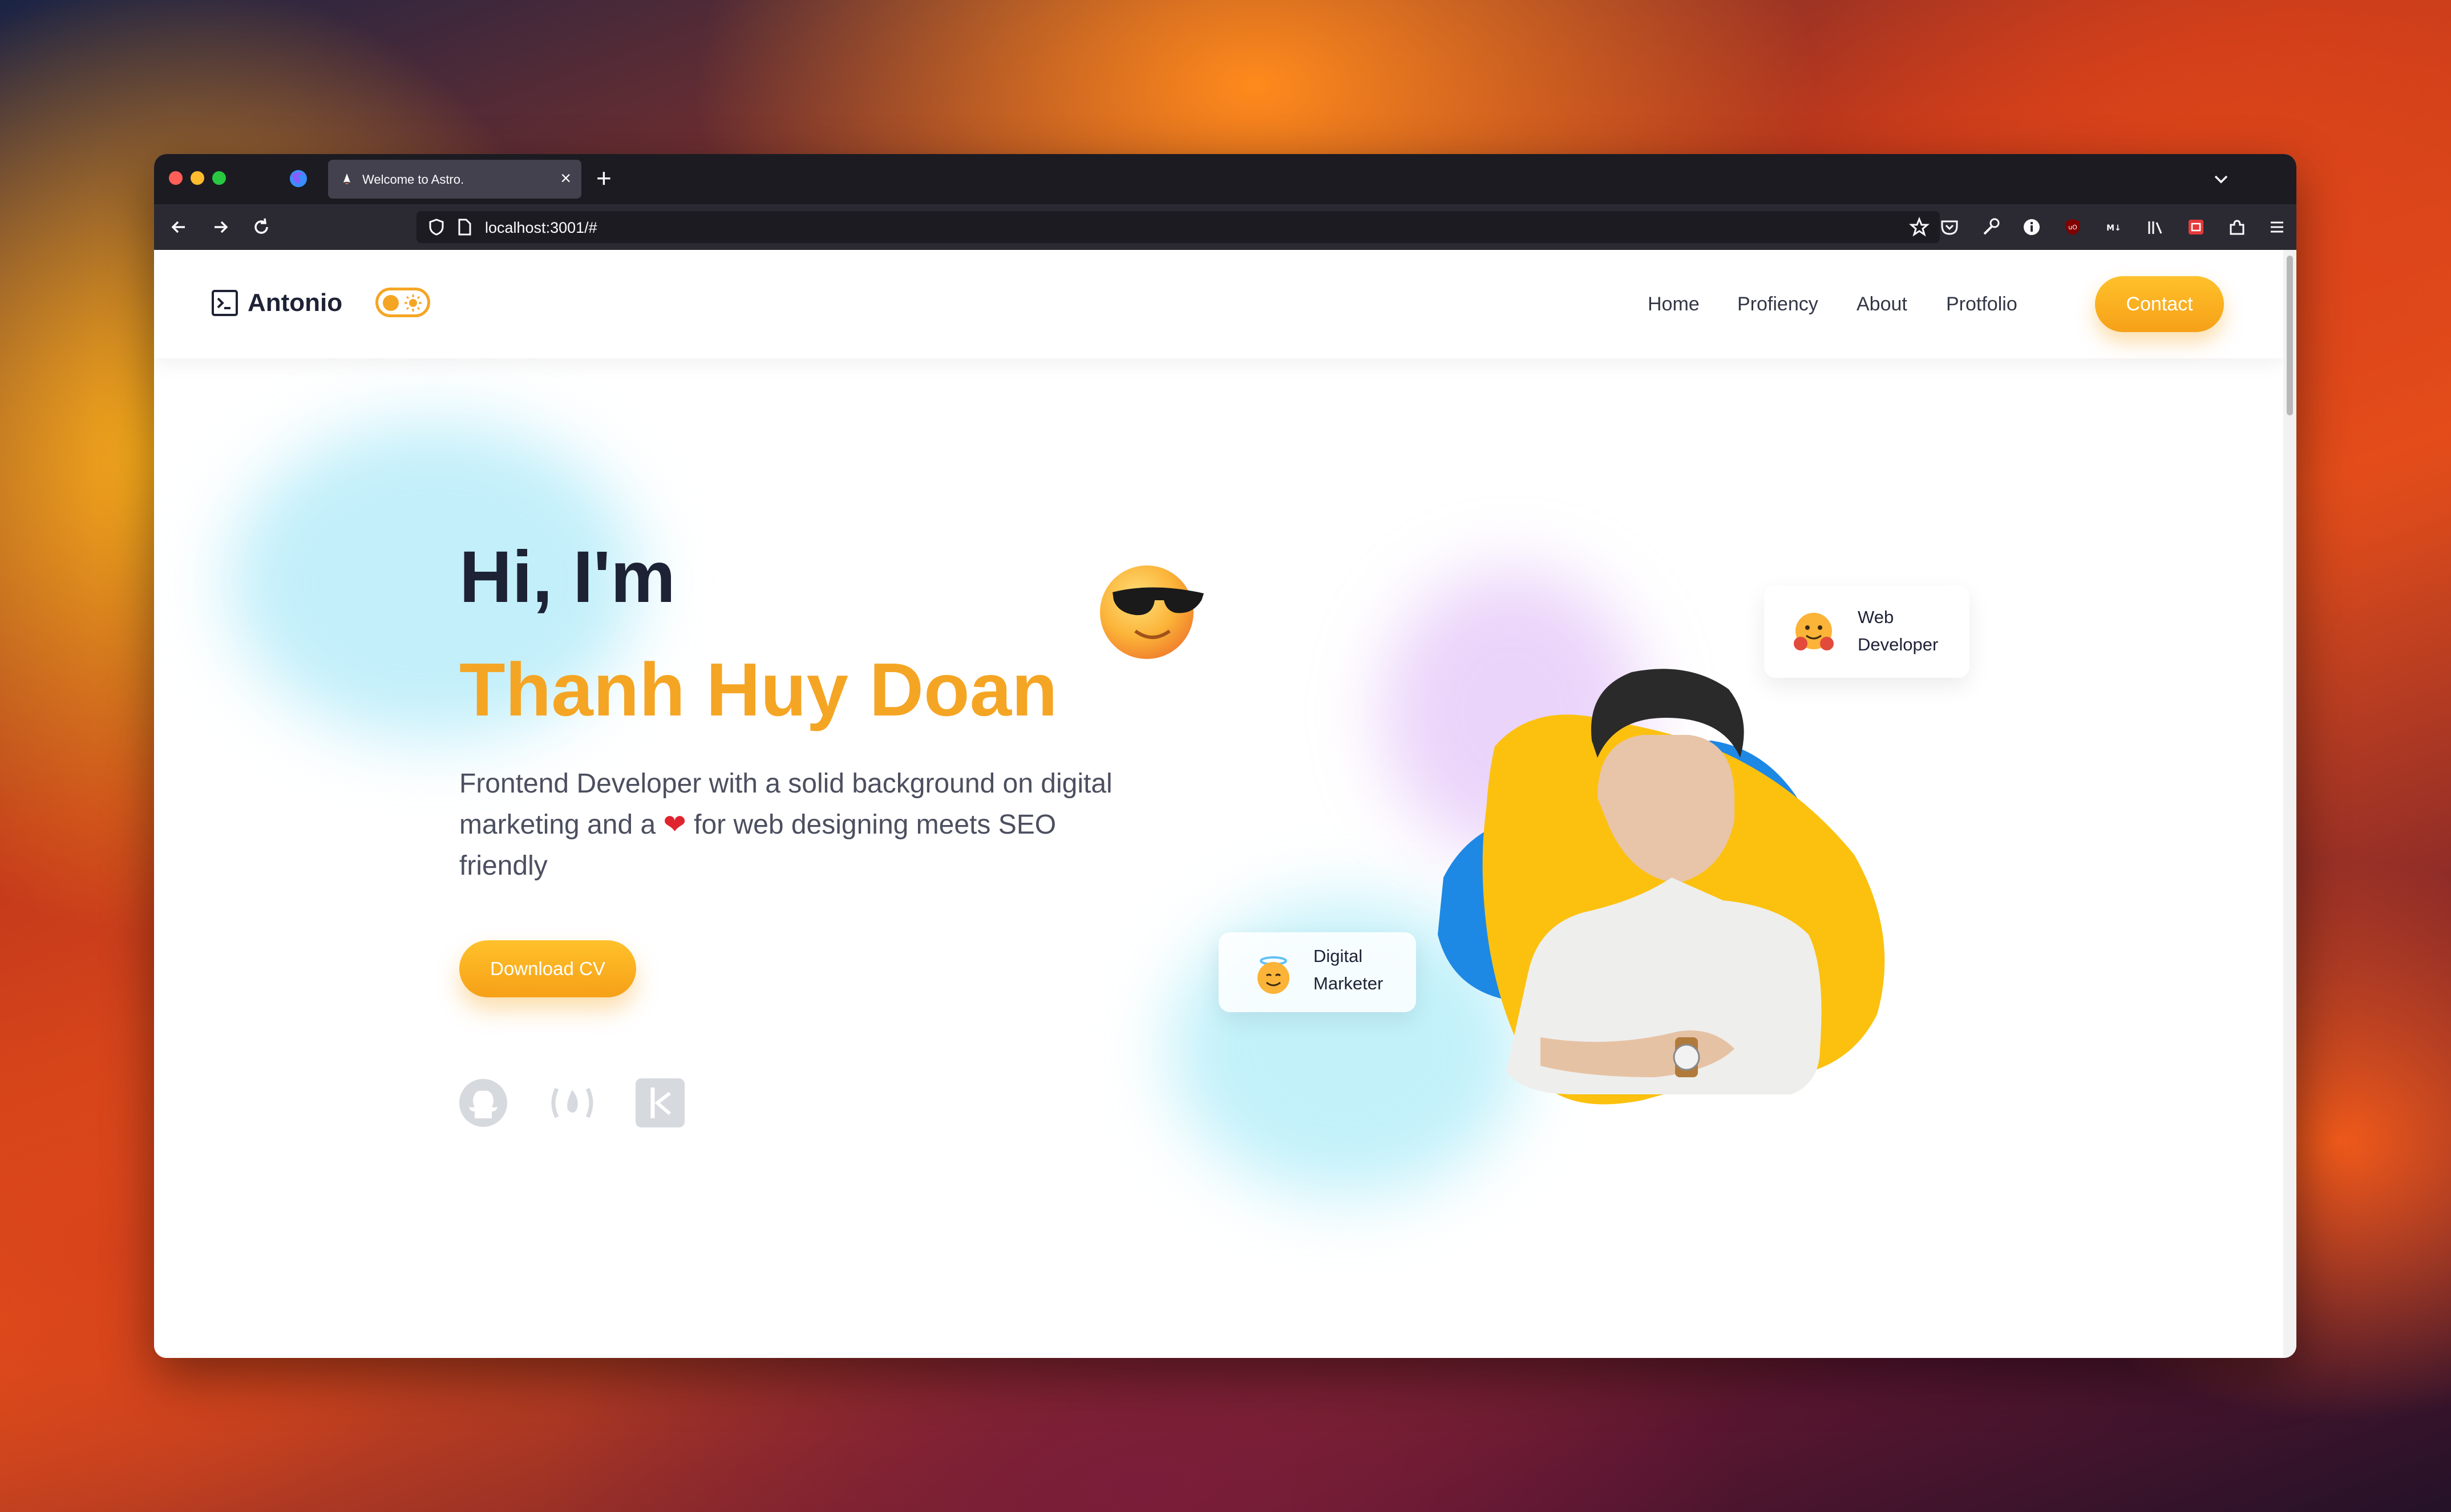 The height and width of the screenshot is (1512, 2451). What do you see at coordinates (295, 303) in the screenshot?
I see `logo-text: Antonio` at bounding box center [295, 303].